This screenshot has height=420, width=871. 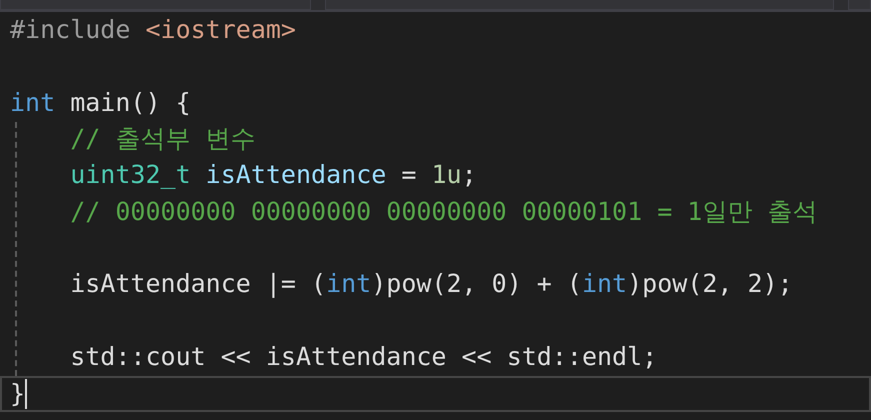 I want to click on code-line: // 00000000 00000000 00000000 00000101 = 1일만 출석, so click(x=443, y=211).